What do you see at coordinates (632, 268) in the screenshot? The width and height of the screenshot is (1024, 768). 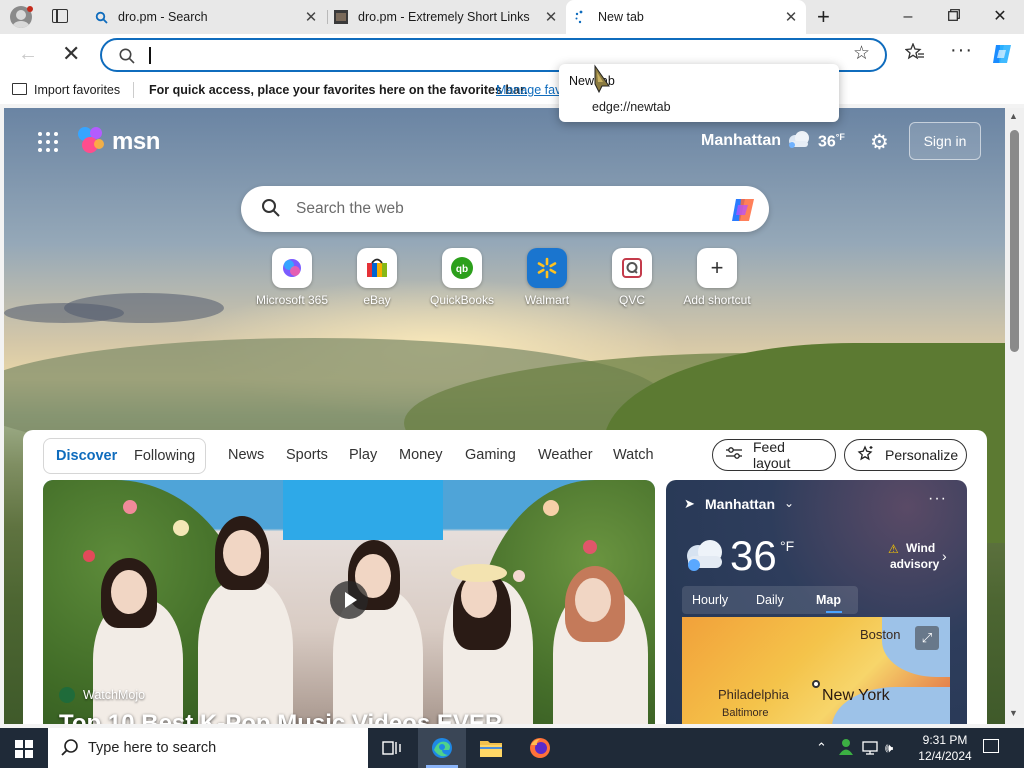 I see `qvc-icon` at bounding box center [632, 268].